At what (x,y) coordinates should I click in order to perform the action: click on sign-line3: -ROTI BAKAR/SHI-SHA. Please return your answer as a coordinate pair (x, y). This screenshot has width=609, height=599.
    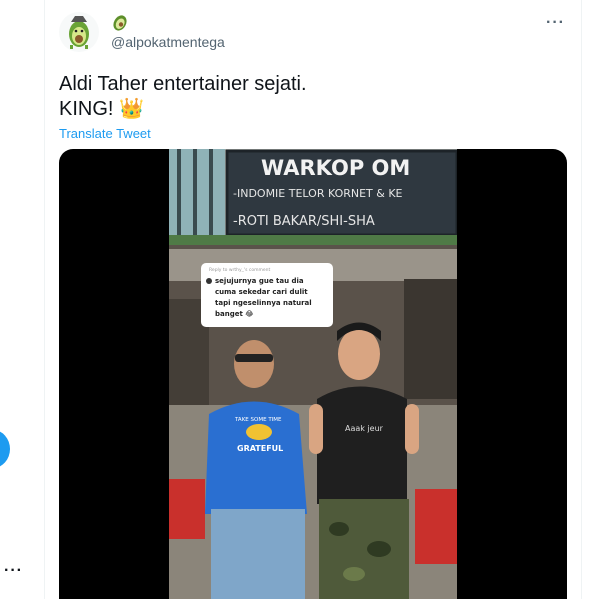
    Looking at the image, I should click on (304, 221).